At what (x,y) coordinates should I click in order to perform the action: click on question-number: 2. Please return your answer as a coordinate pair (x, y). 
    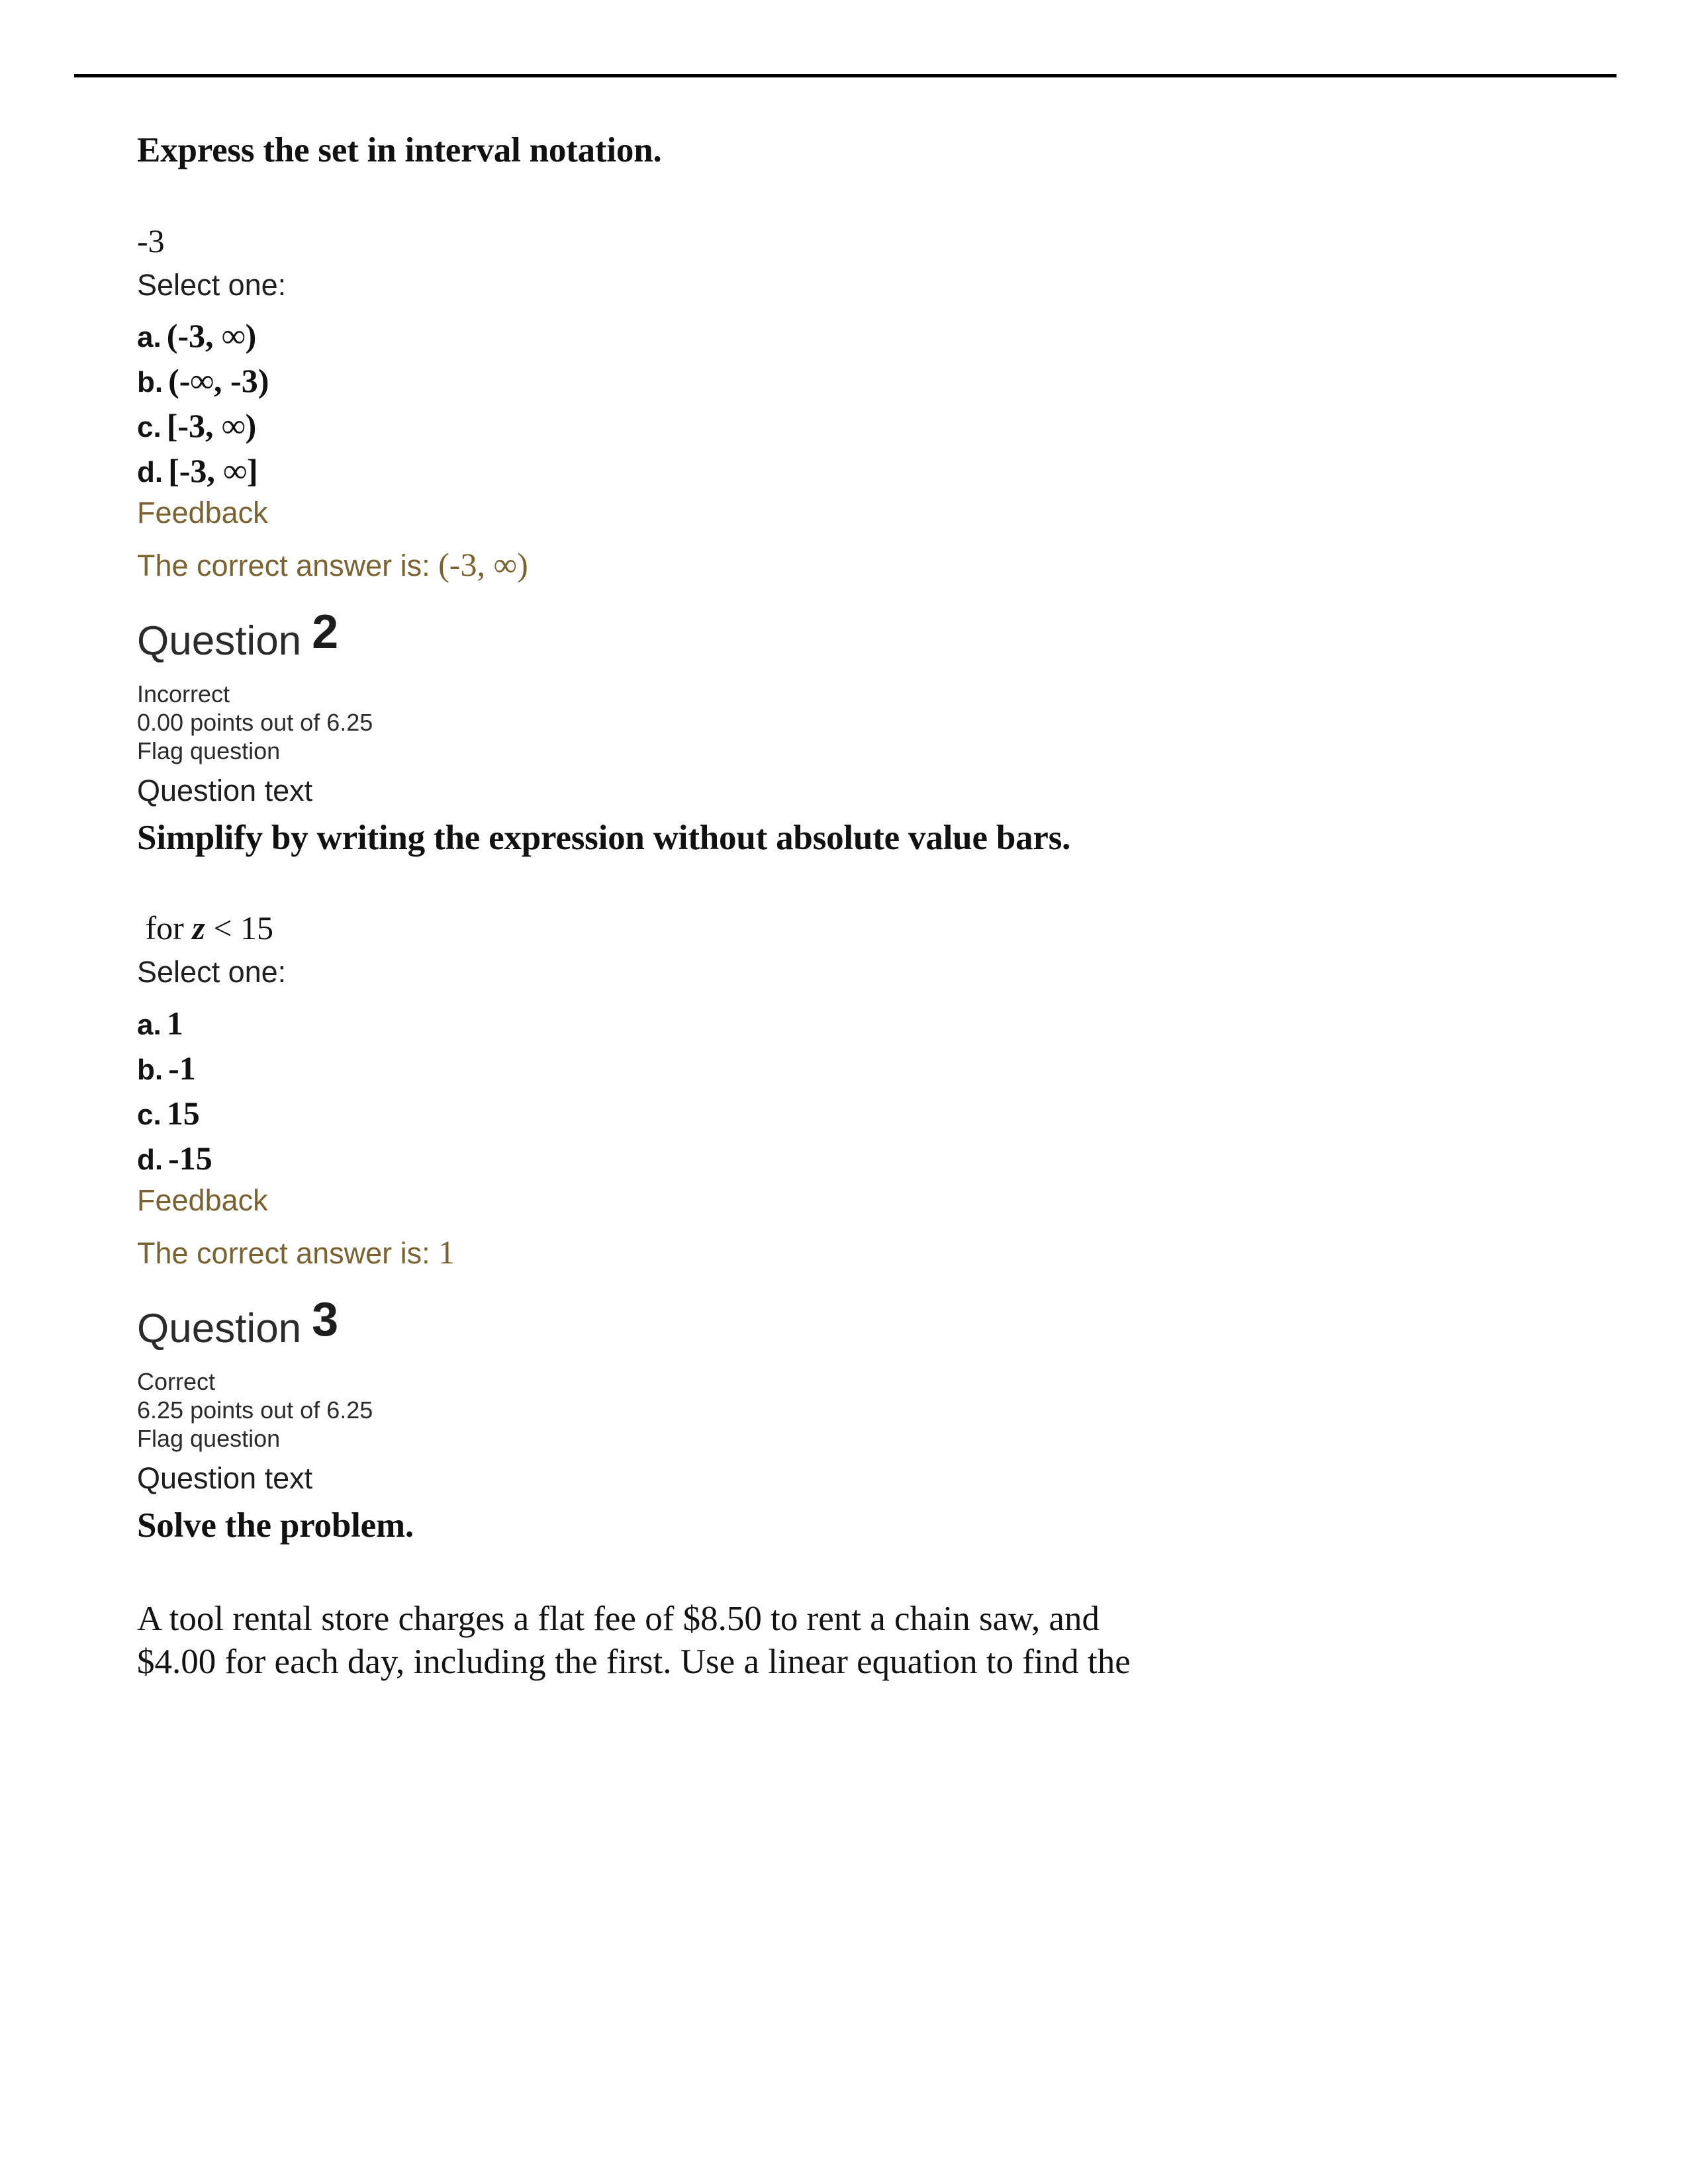
    Looking at the image, I should click on (325, 632).